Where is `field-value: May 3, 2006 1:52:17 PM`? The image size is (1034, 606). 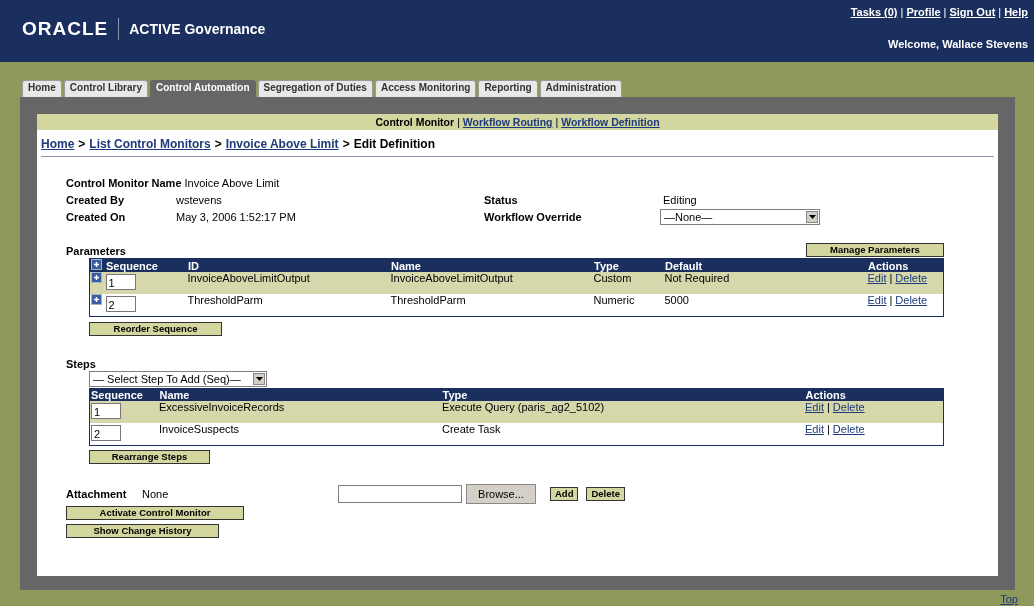 field-value: May 3, 2006 1:52:17 PM is located at coordinates (236, 216).